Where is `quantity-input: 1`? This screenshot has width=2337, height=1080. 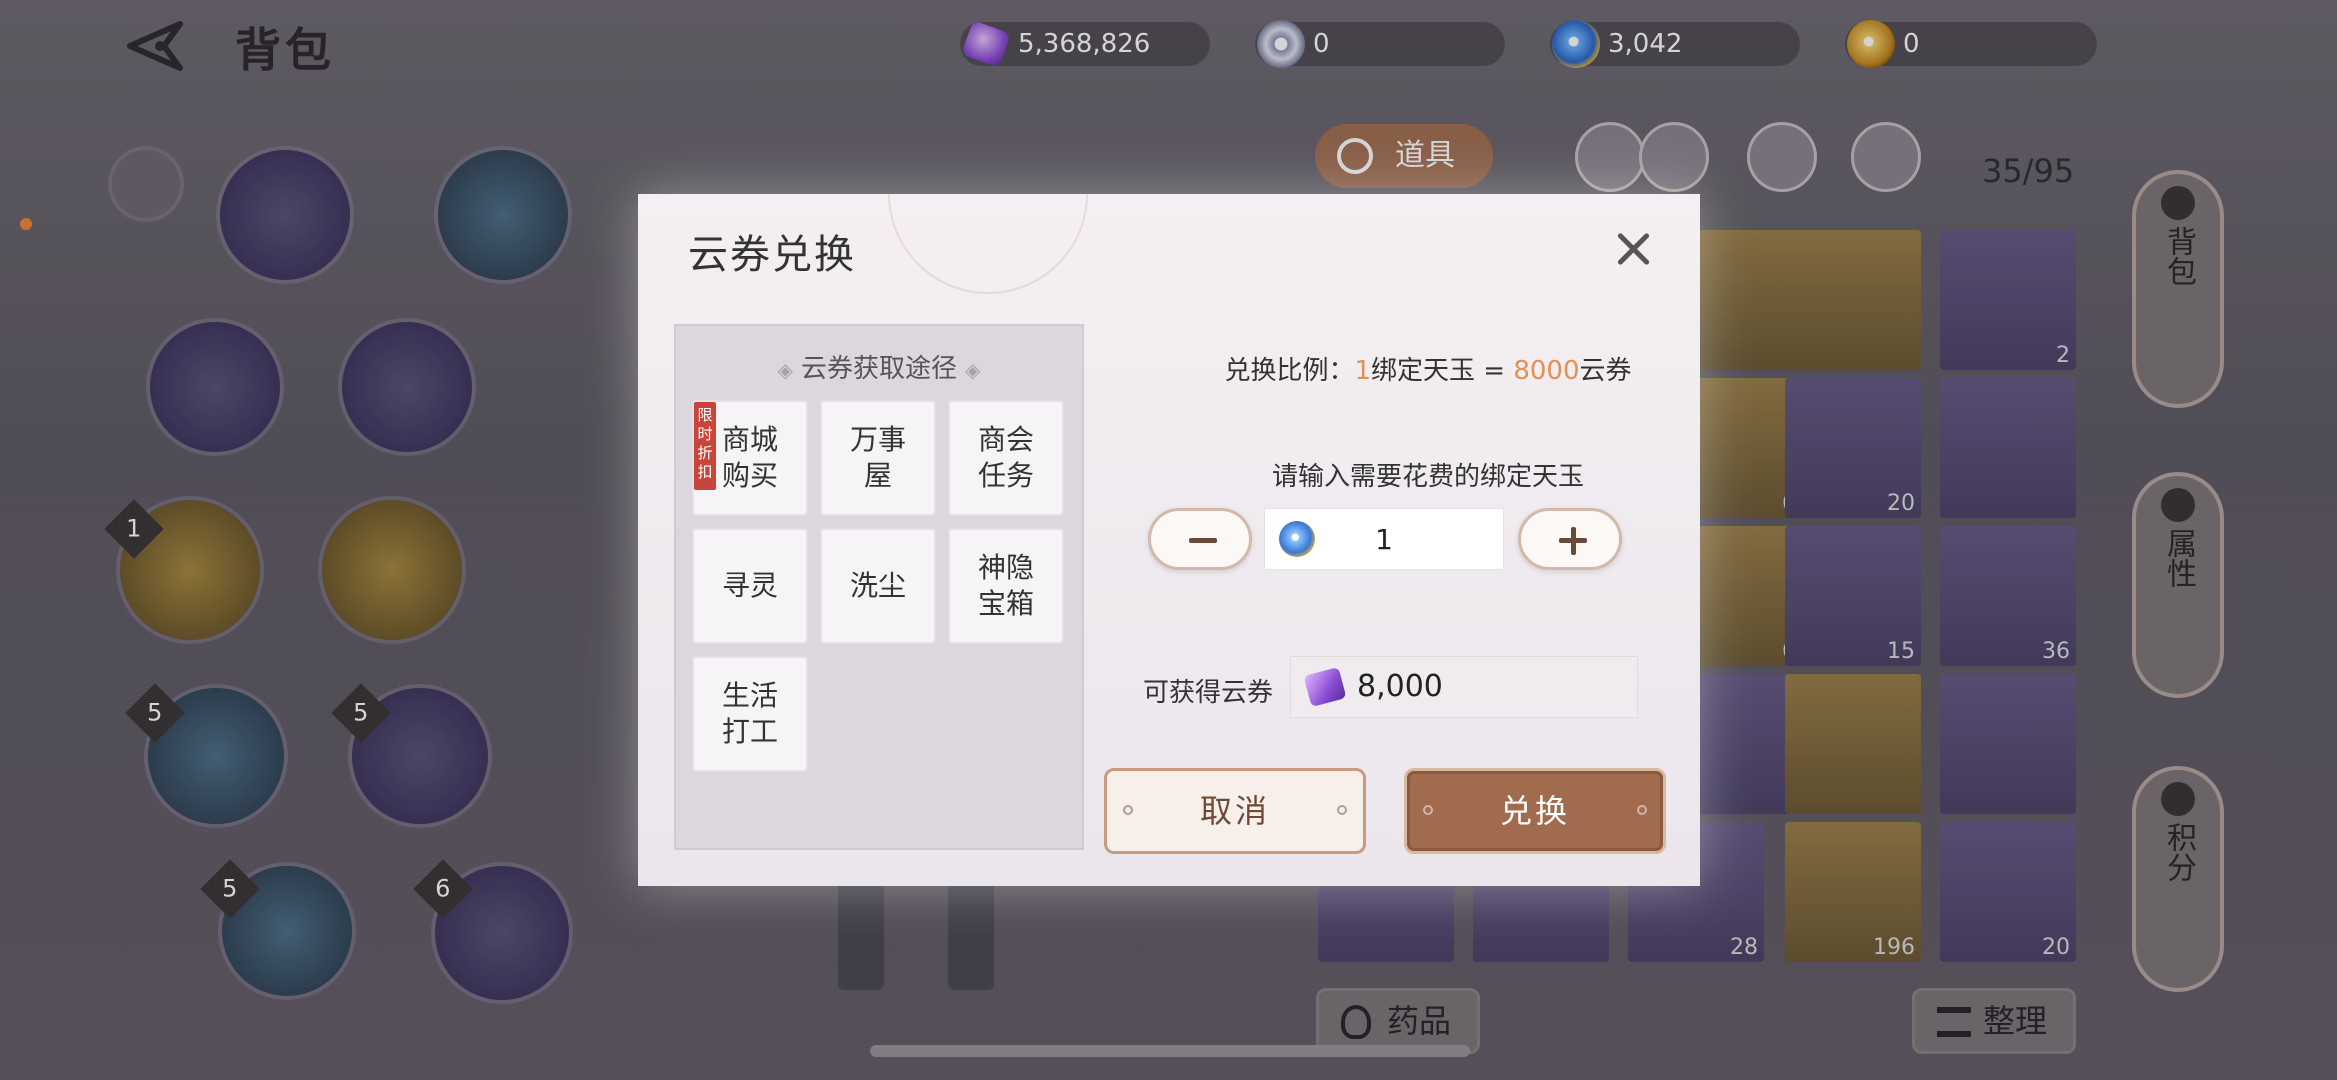 quantity-input: 1 is located at coordinates (1384, 539).